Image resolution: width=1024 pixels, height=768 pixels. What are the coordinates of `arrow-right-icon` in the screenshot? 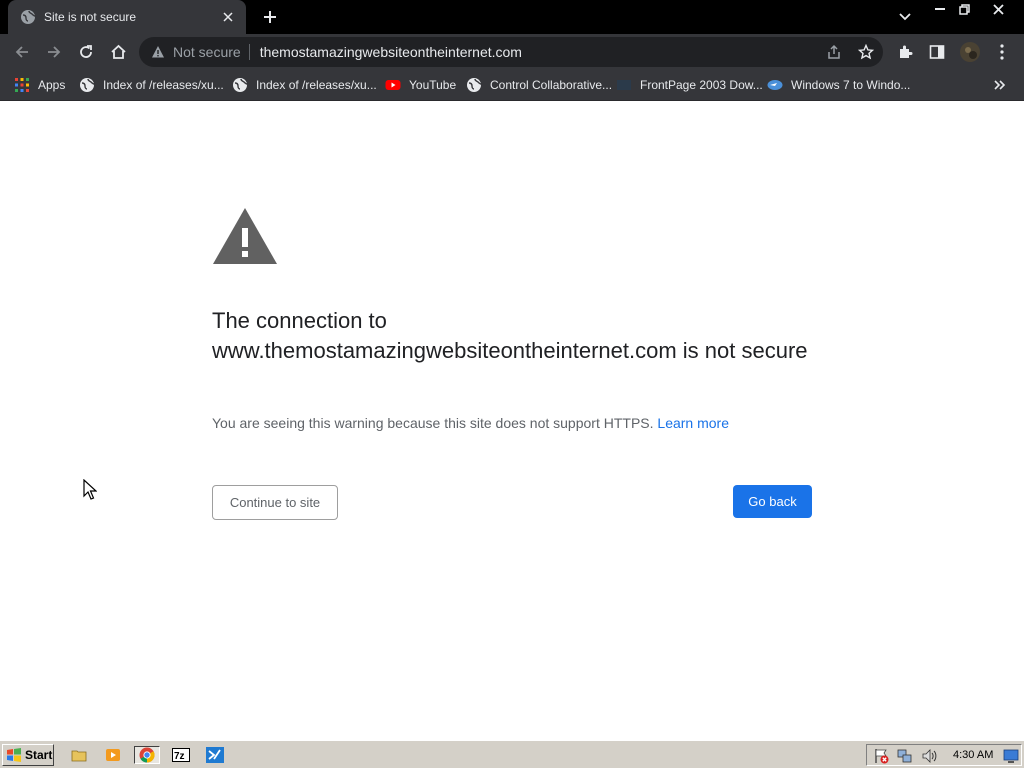 It's located at (54, 52).